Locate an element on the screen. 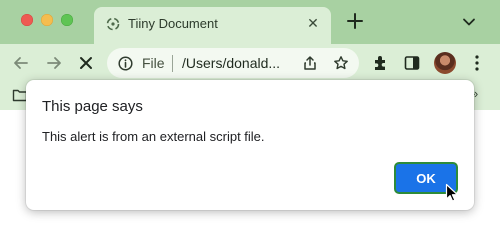 Image resolution: width=500 pixels, height=246 pixels. ok-button-label: OK is located at coordinates (426, 178).